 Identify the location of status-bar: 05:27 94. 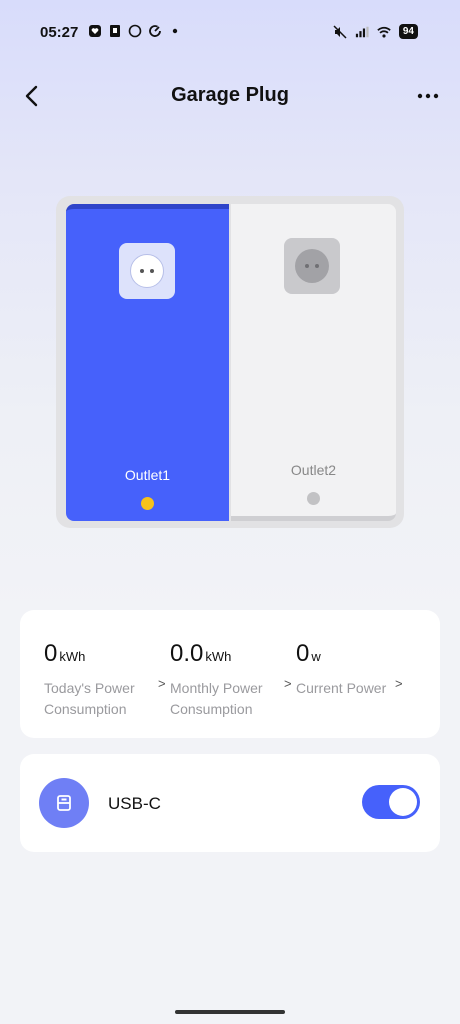
(230, 34).